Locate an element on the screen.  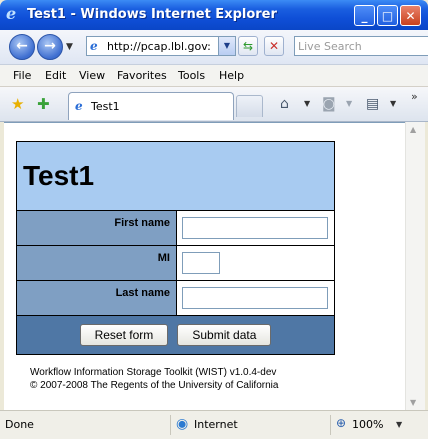
back-button: ← is located at coordinates (22, 47).